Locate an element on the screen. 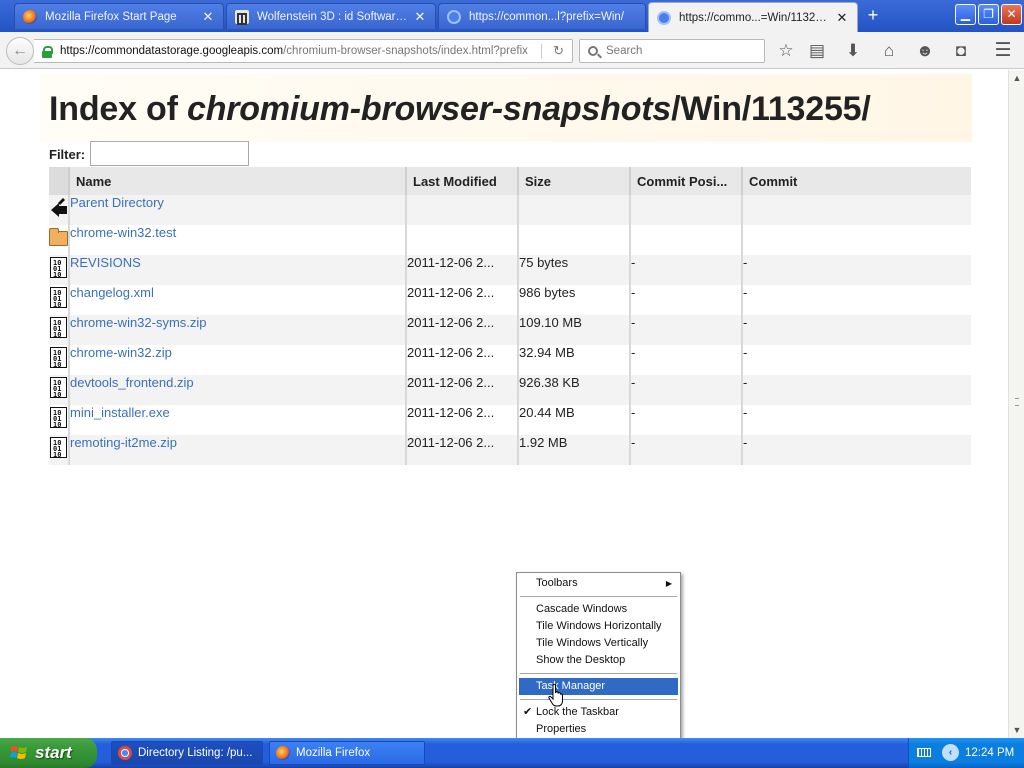  title-bucket: chromium-browser-snapshots is located at coordinates (429, 109).